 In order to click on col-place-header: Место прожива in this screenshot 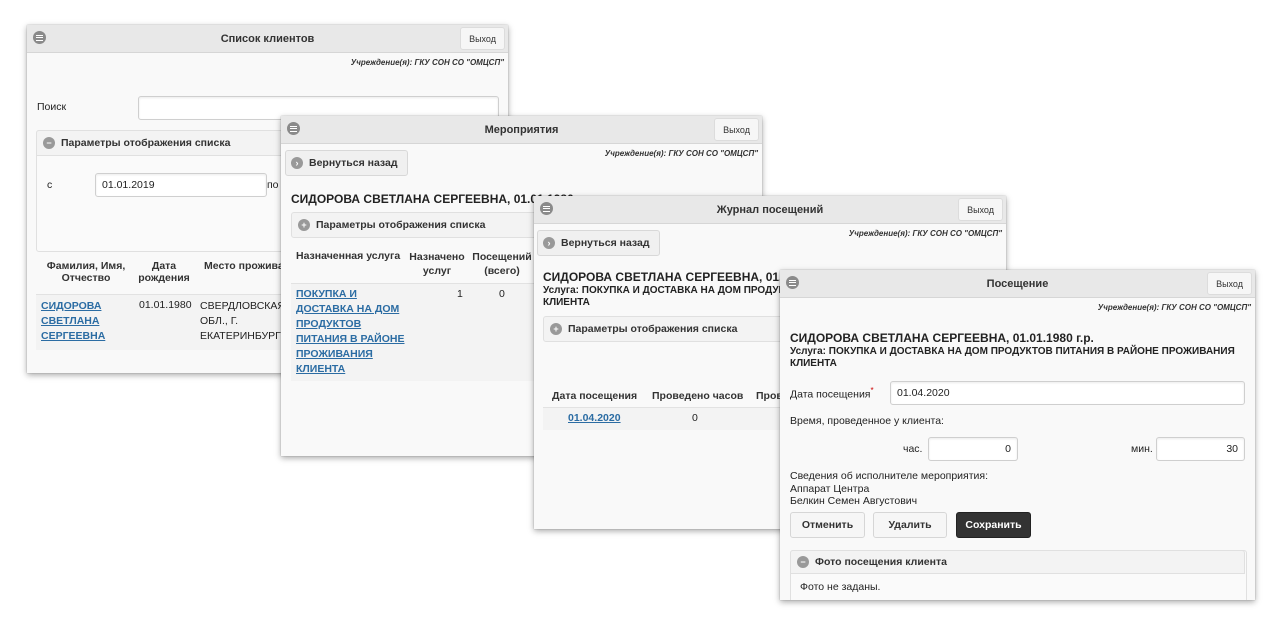, I will do `click(244, 266)`.